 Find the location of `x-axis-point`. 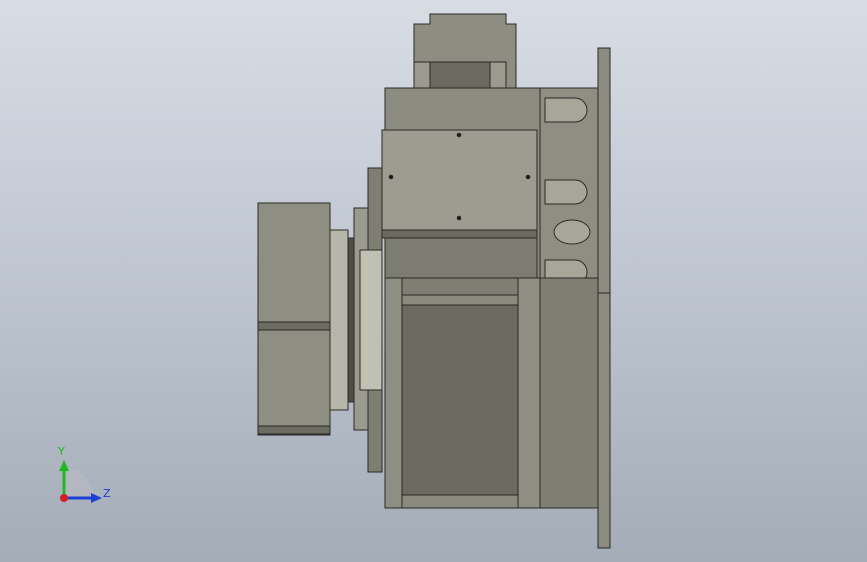

x-axis-point is located at coordinates (64, 498).